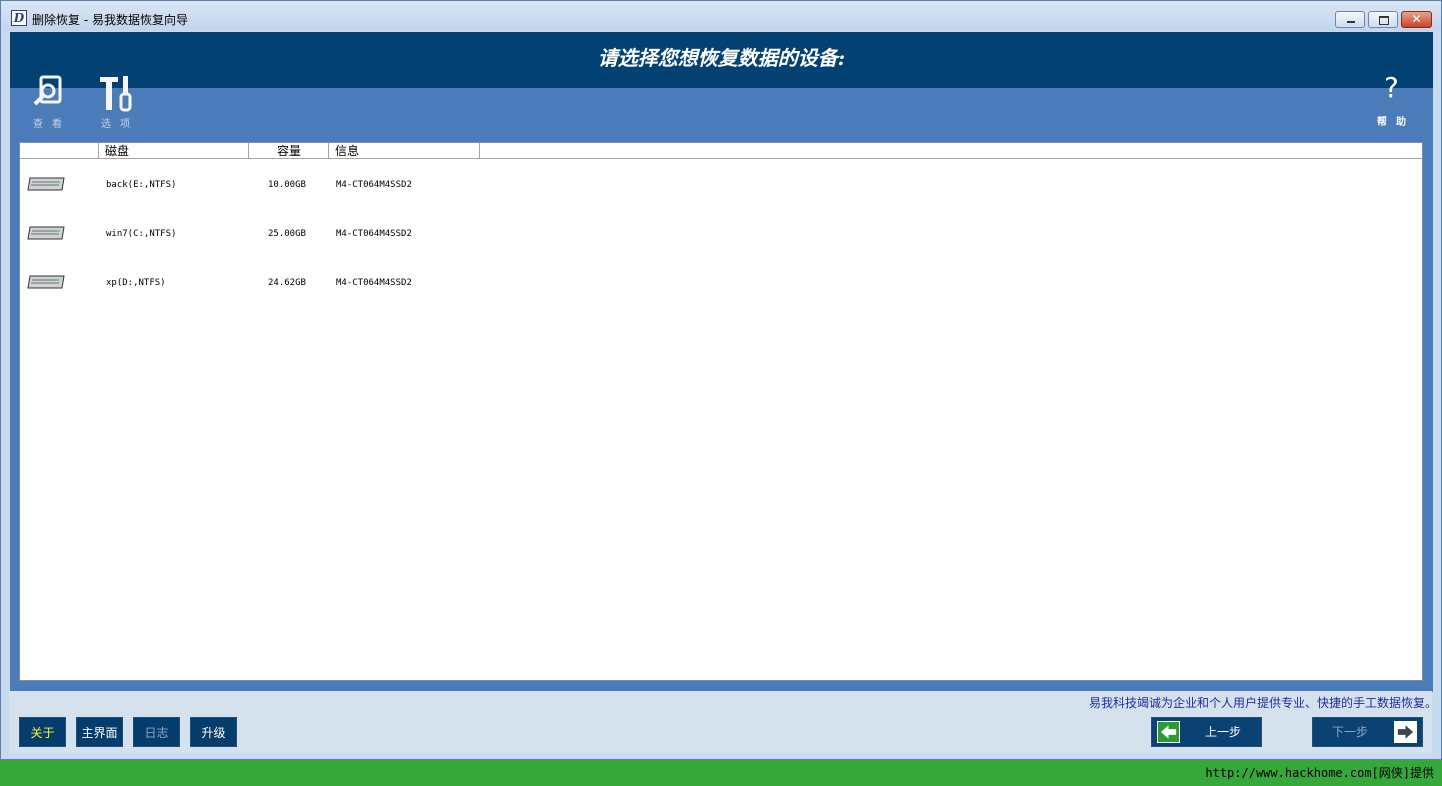 This screenshot has height=786, width=1442. I want to click on previous-step-button: 上一步, so click(1206, 732).